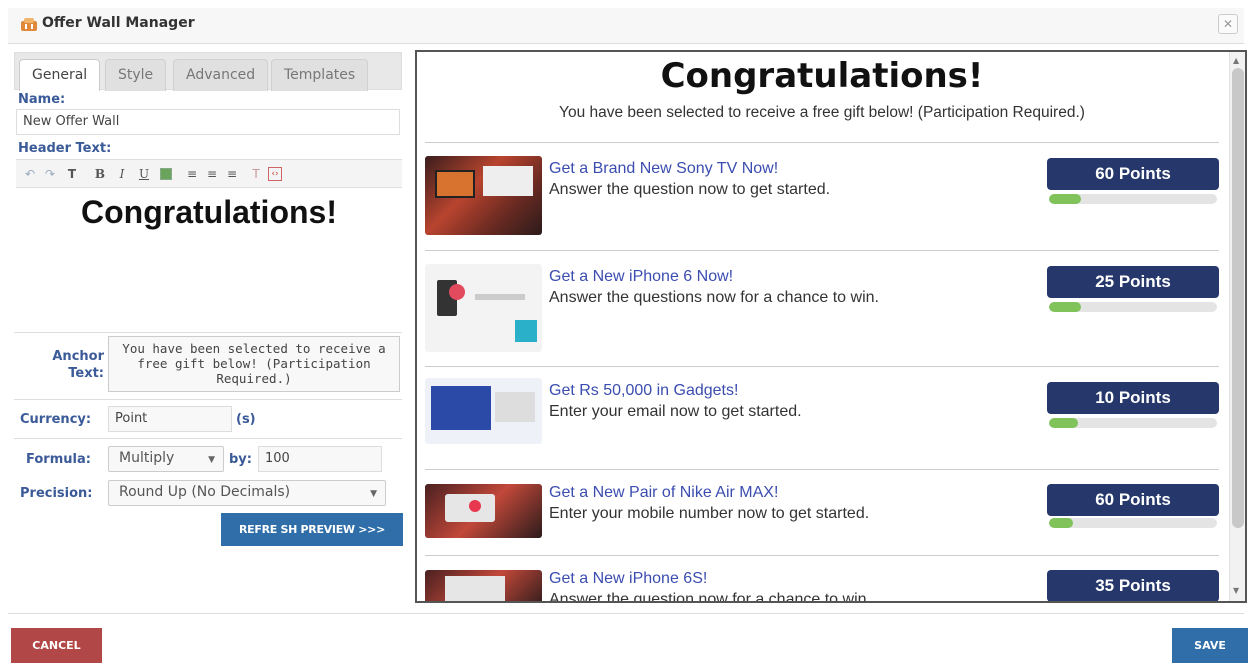 The height and width of the screenshot is (666, 1248). I want to click on close-button: ✕, so click(1228, 24).